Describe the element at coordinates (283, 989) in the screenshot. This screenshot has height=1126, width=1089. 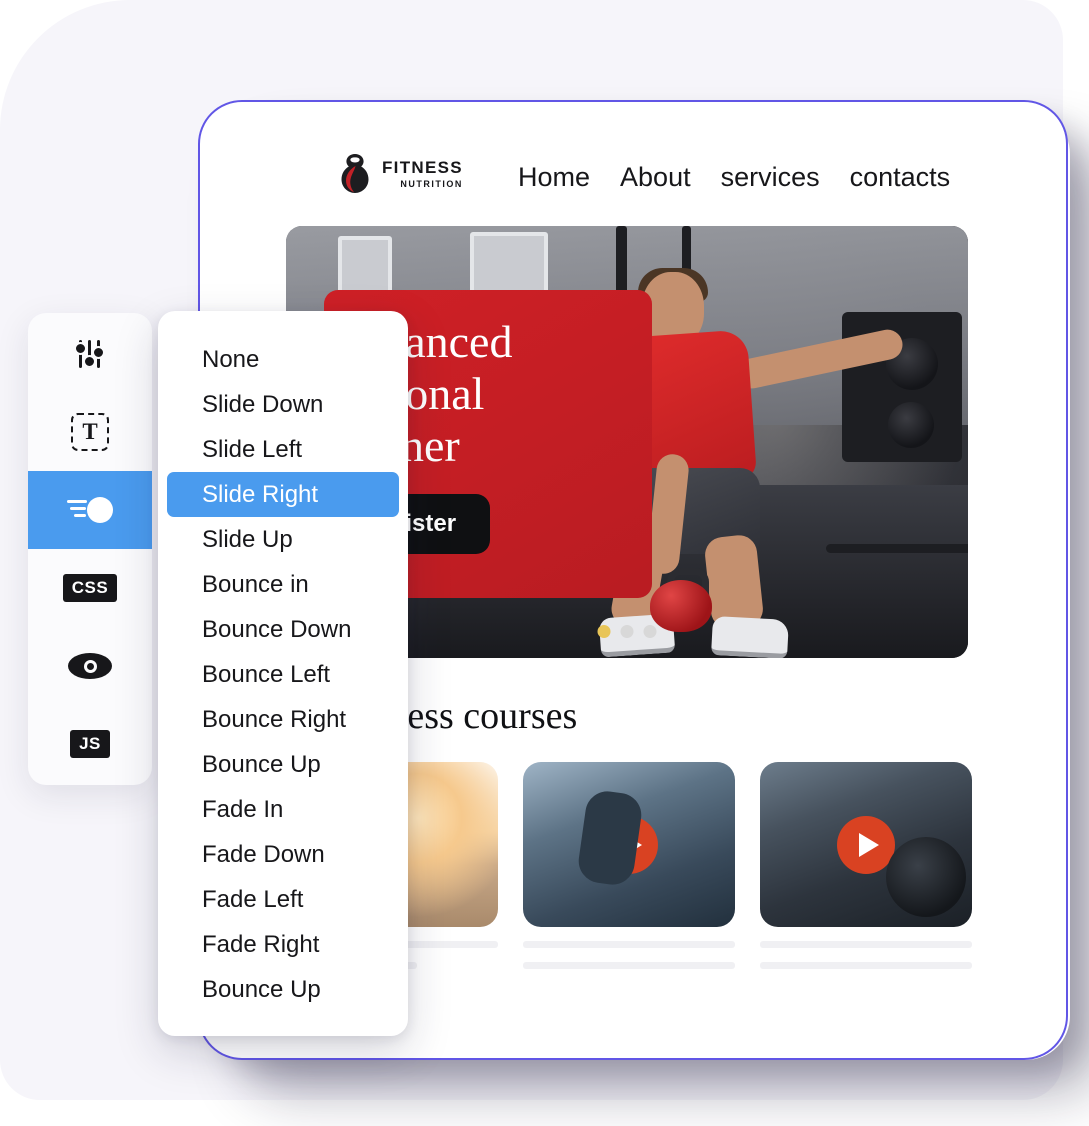
I see `dropdown-option-bounce-up-2: Bounce Up` at that location.